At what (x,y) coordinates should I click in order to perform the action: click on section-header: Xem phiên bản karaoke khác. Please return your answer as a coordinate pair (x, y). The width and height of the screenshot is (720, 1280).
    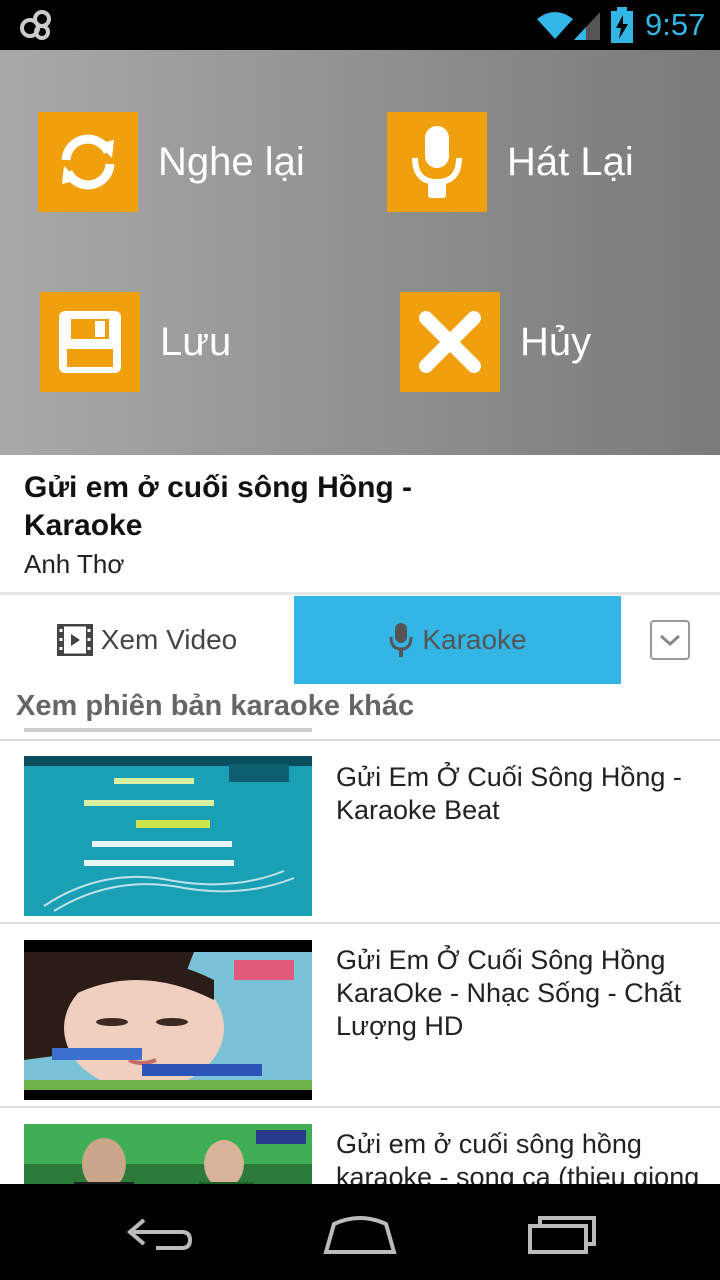
    Looking at the image, I should click on (215, 706).